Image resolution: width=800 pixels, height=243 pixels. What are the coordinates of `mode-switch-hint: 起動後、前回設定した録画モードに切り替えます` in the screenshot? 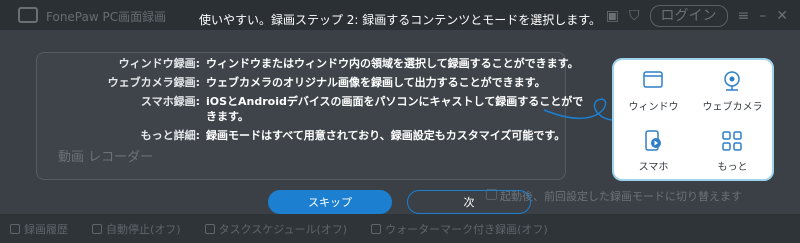 It's located at (621, 196).